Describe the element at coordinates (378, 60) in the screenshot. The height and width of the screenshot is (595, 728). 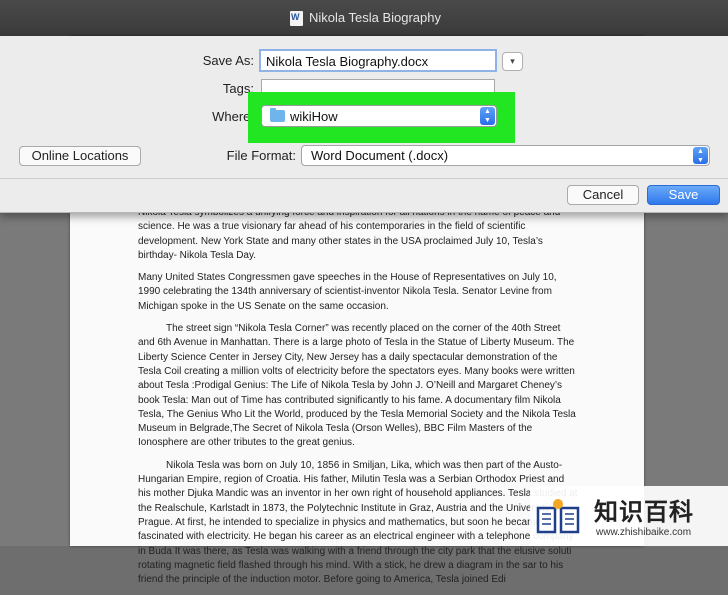
I see `save-as-field: Nikola Tesla Biography.docx` at that location.